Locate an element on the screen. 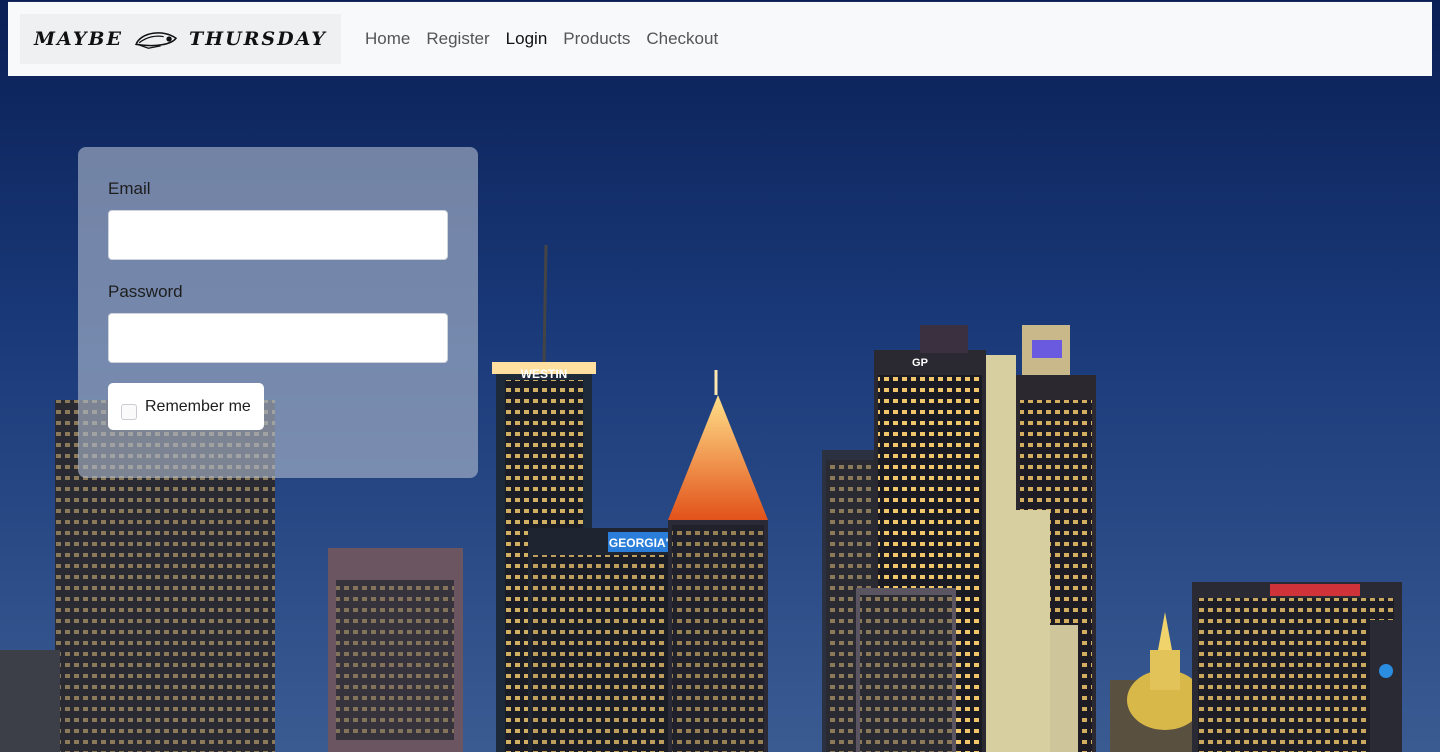 The height and width of the screenshot is (752, 1440). remember-me-checkbox is located at coordinates (129, 411).